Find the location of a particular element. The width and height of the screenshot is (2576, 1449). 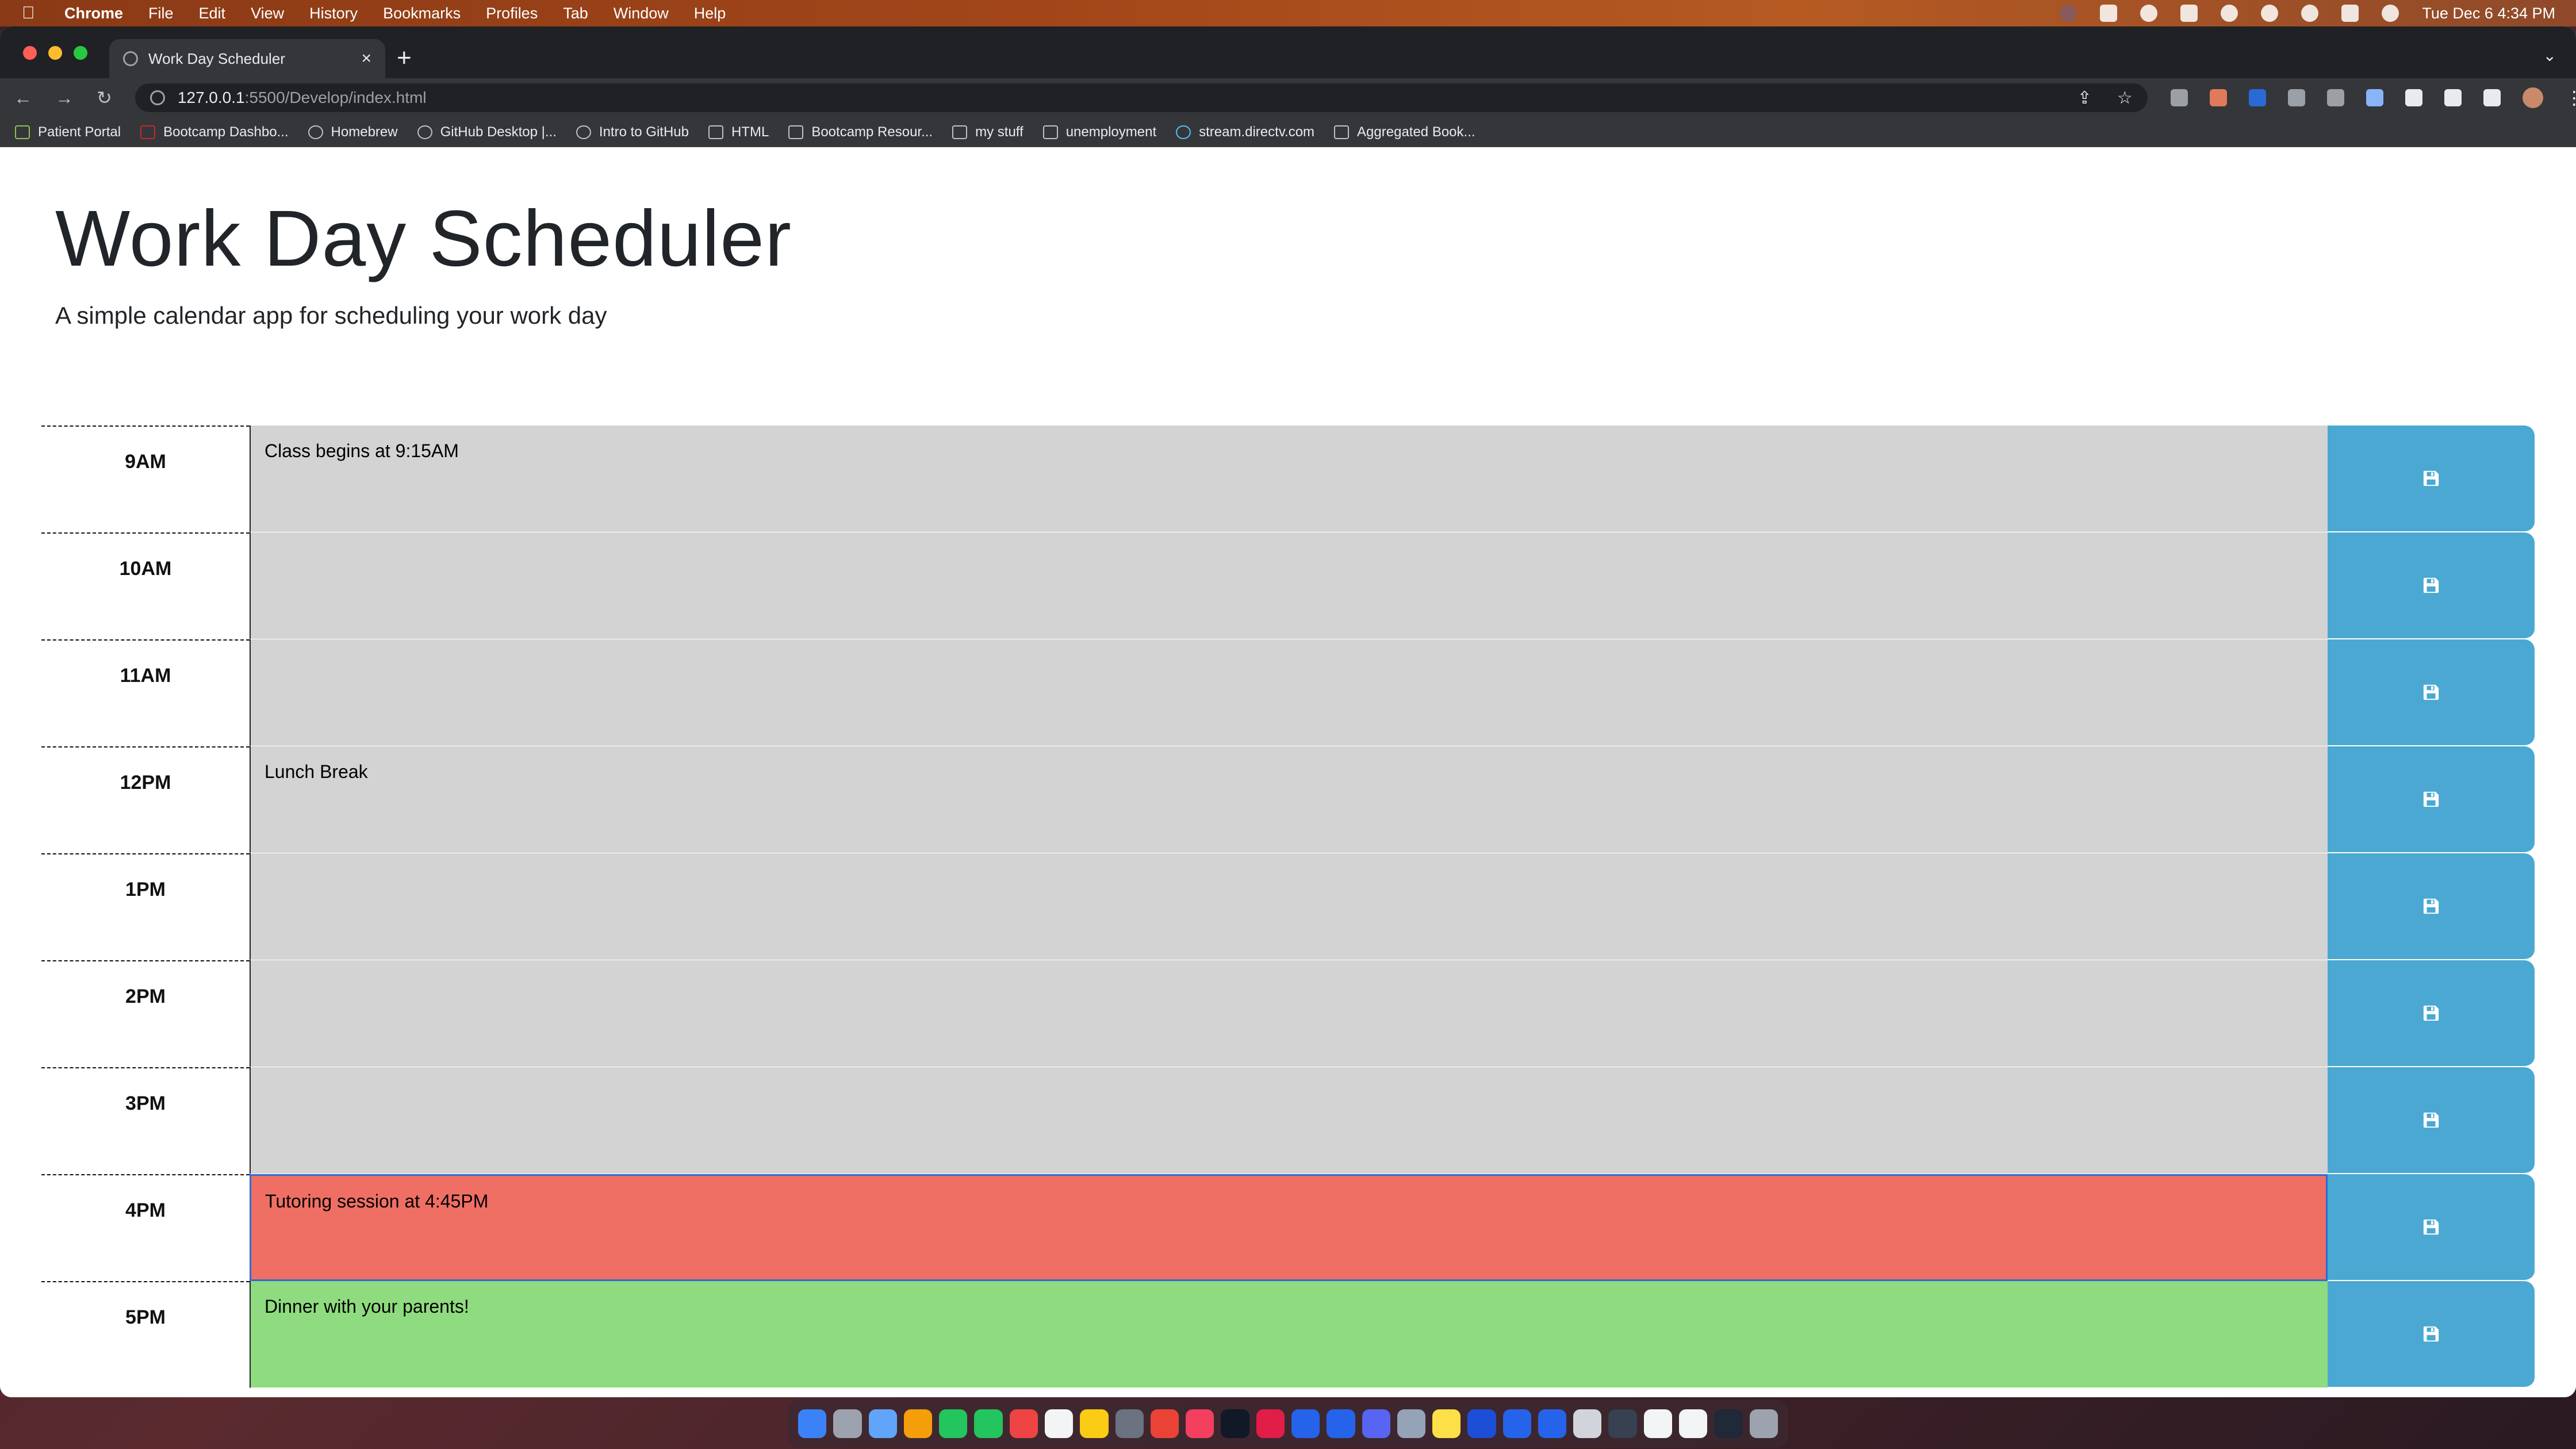

menu-edit: Edit is located at coordinates (212, 13).